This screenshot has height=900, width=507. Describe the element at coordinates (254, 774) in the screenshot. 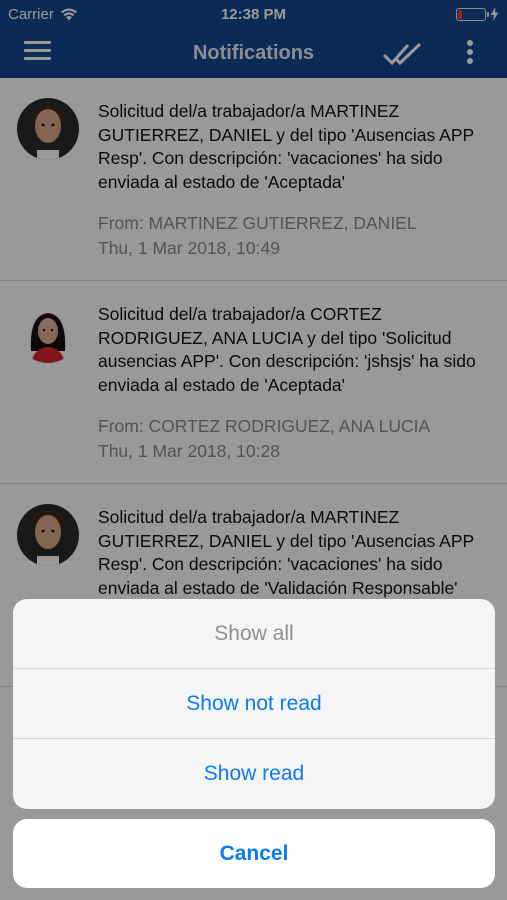

I see `show-read-option: Show read` at that location.